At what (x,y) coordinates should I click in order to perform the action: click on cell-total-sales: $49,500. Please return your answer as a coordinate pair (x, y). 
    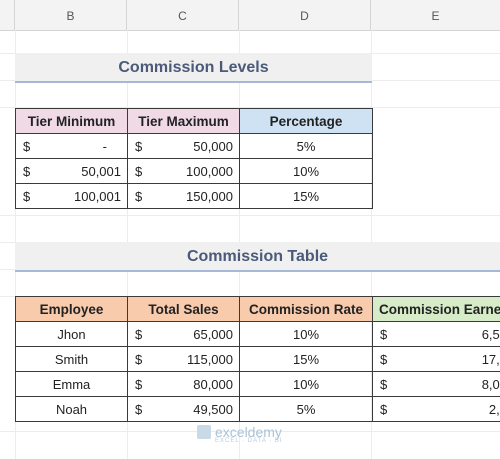
    Looking at the image, I should click on (183, 409).